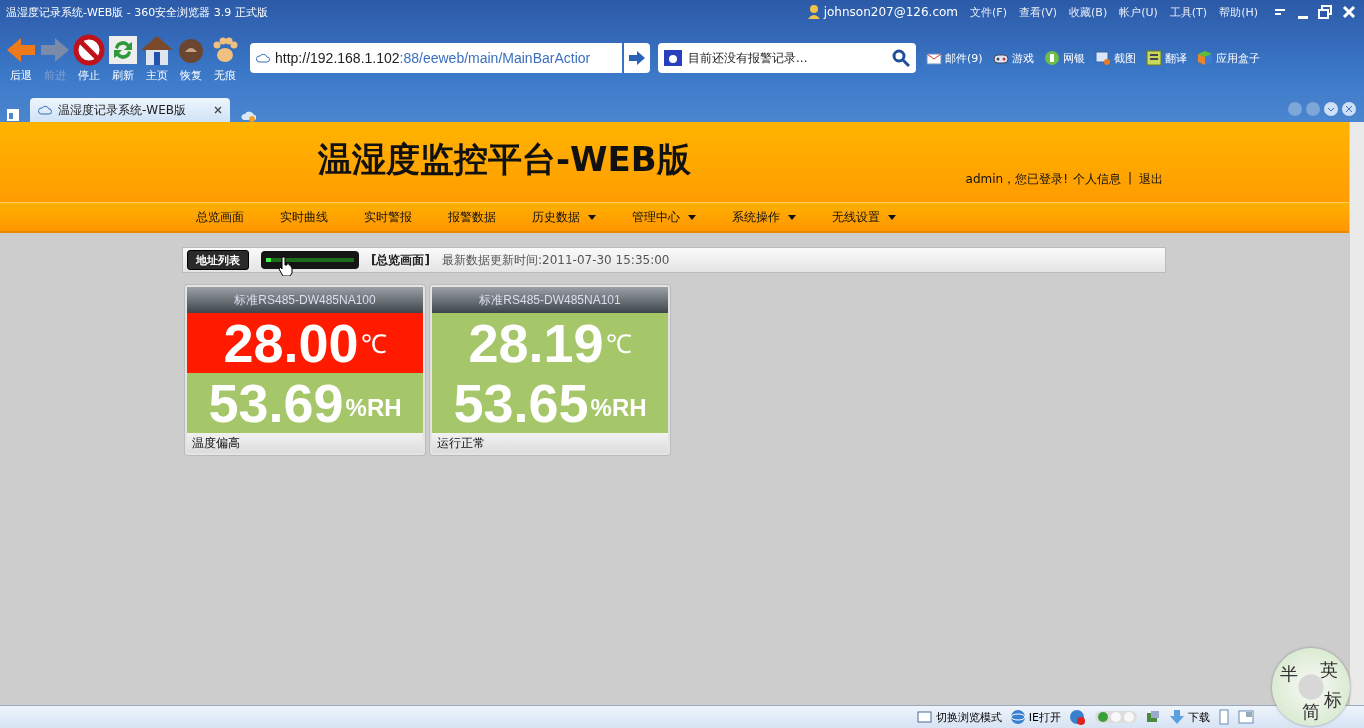  What do you see at coordinates (1016, 179) in the screenshot?
I see `login-status: admin，您已登录!` at bounding box center [1016, 179].